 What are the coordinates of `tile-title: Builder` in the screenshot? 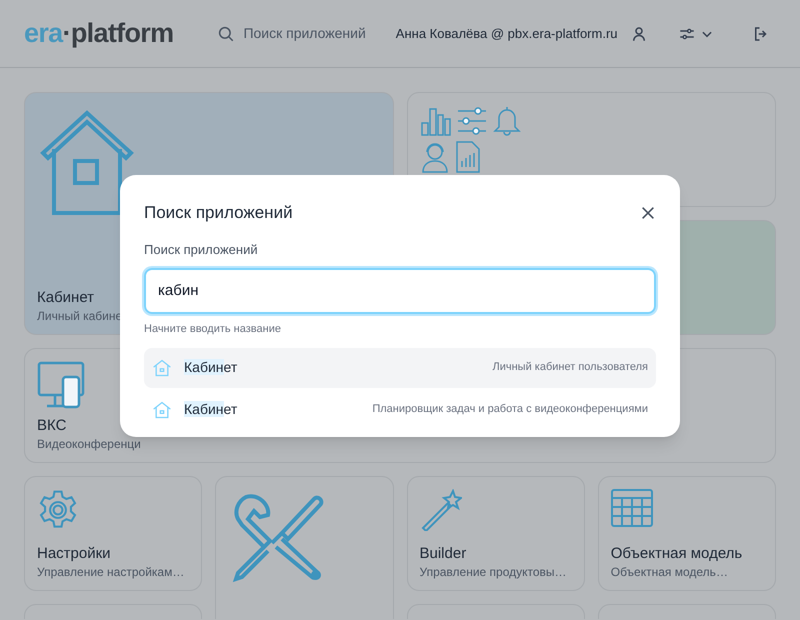 It's located at (443, 554).